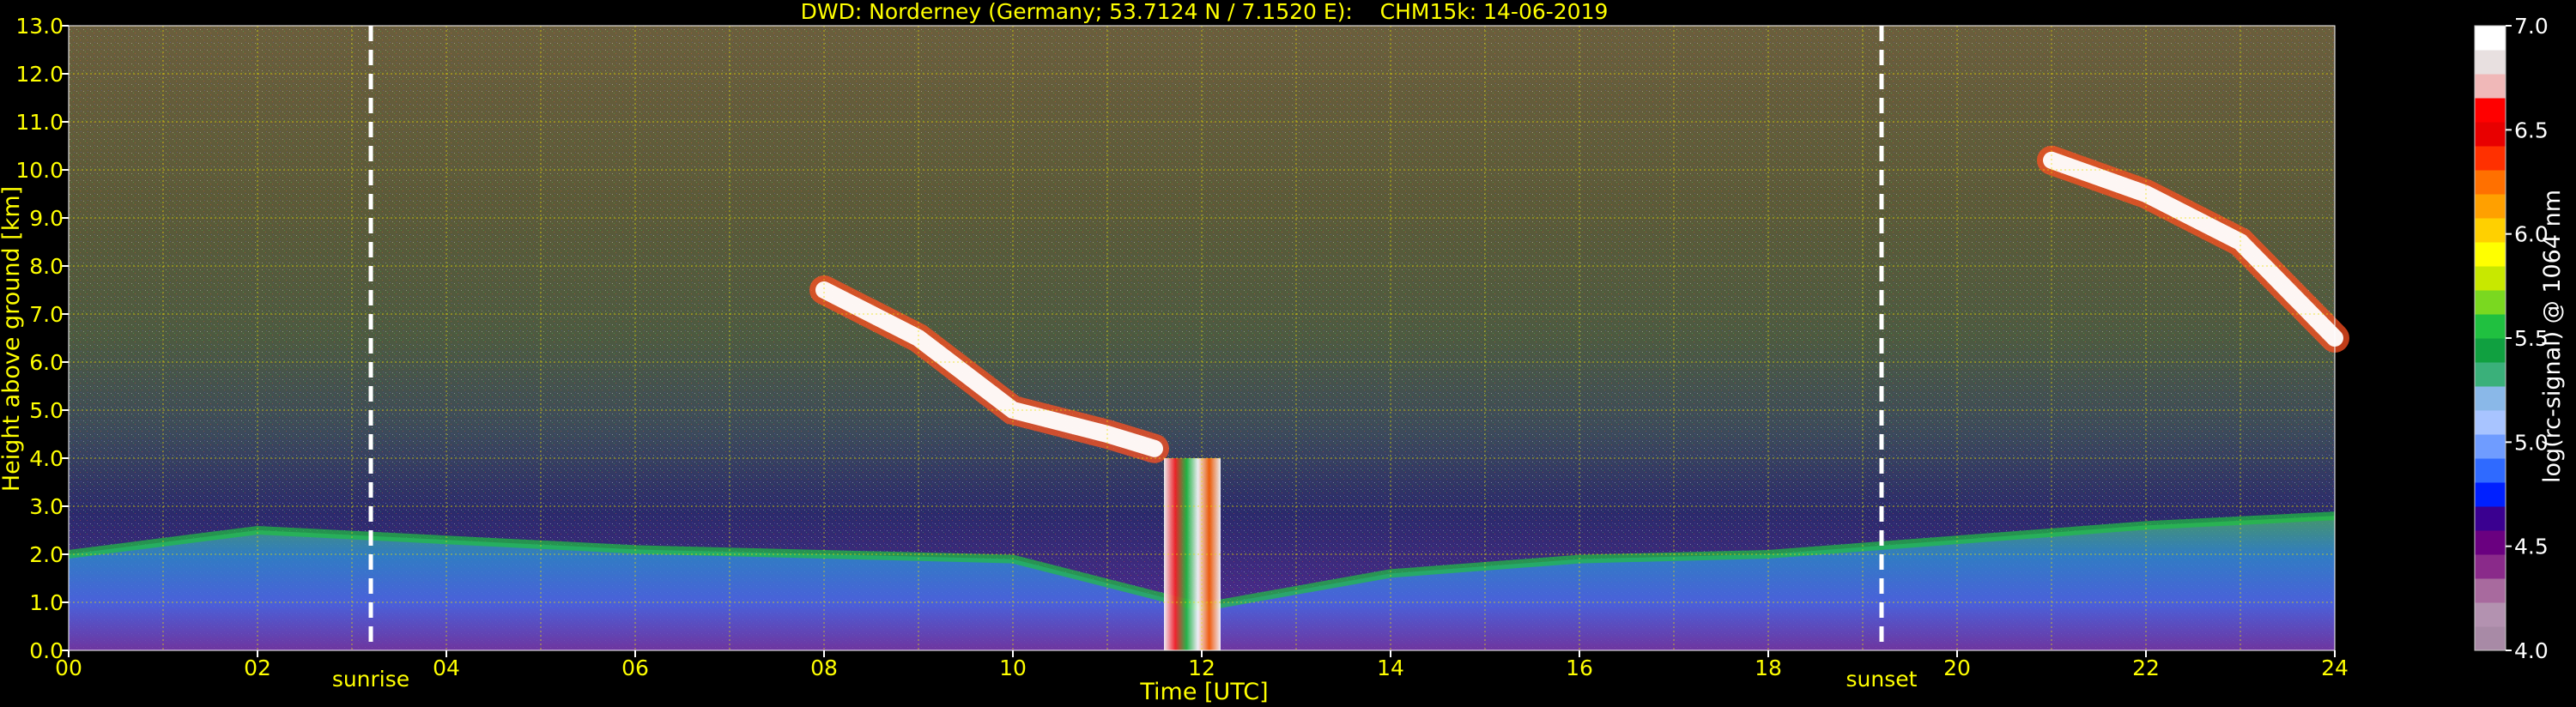  Describe the element at coordinates (46, 314) in the screenshot. I see `y-tick-label: 7.0` at that location.